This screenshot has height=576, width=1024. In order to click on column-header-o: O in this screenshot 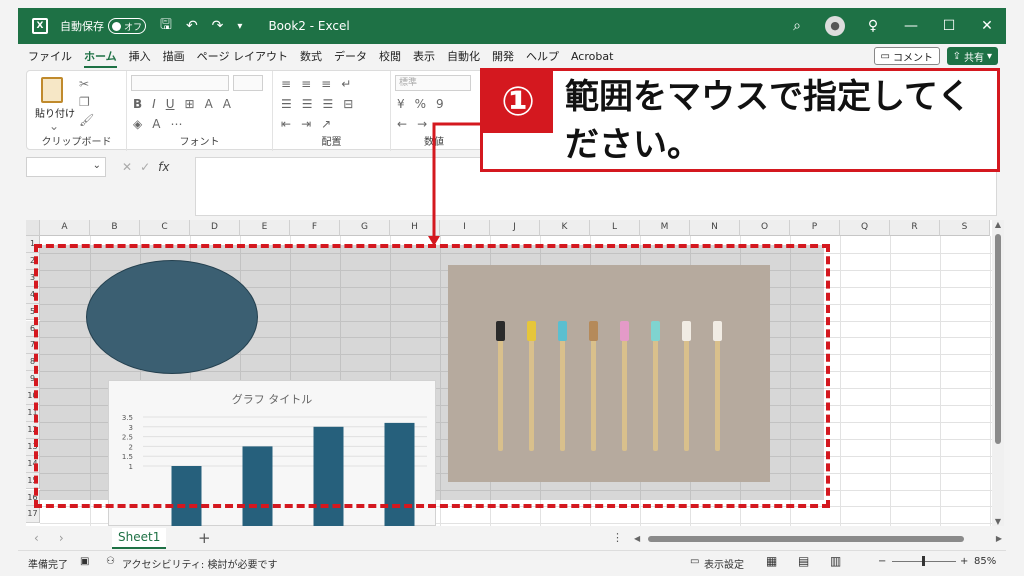, I will do `click(765, 228)`.